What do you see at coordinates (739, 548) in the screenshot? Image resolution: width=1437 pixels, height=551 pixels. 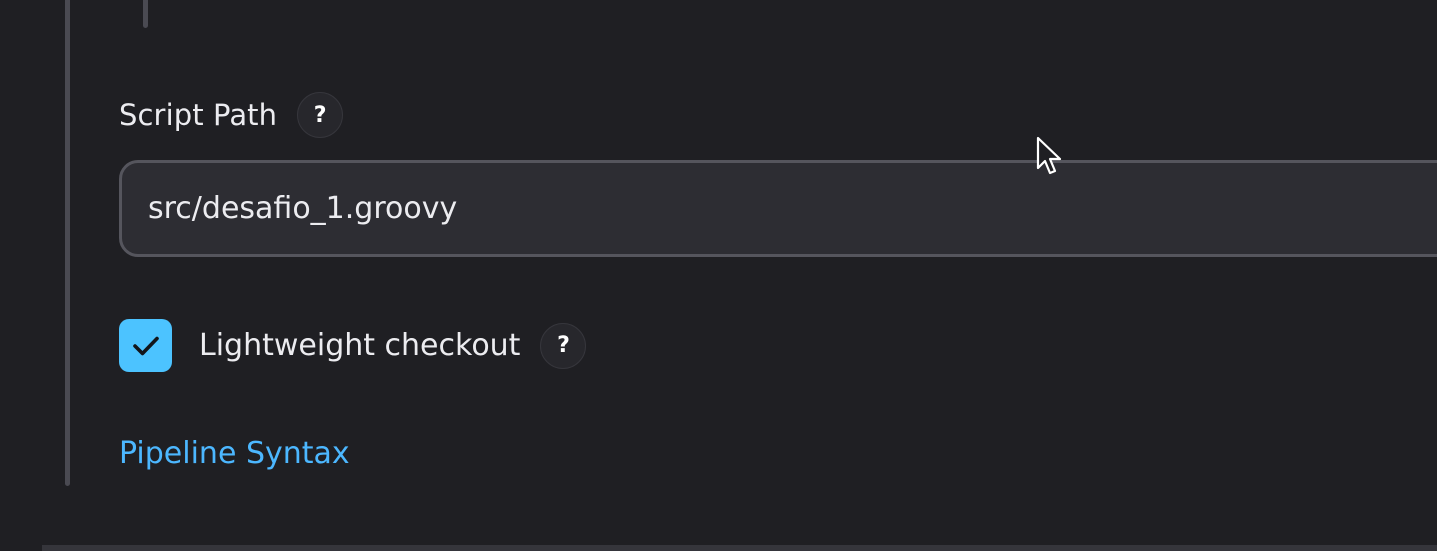 I see `bottom-divider` at bounding box center [739, 548].